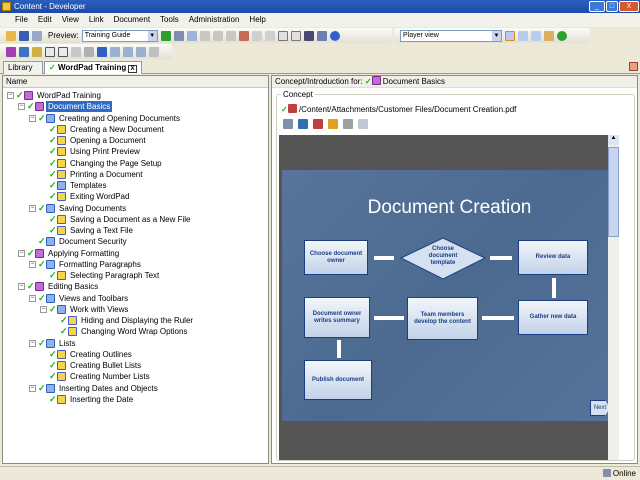  What do you see at coordinates (45, 20) in the screenshot?
I see `menu-edit: Edit` at bounding box center [45, 20].